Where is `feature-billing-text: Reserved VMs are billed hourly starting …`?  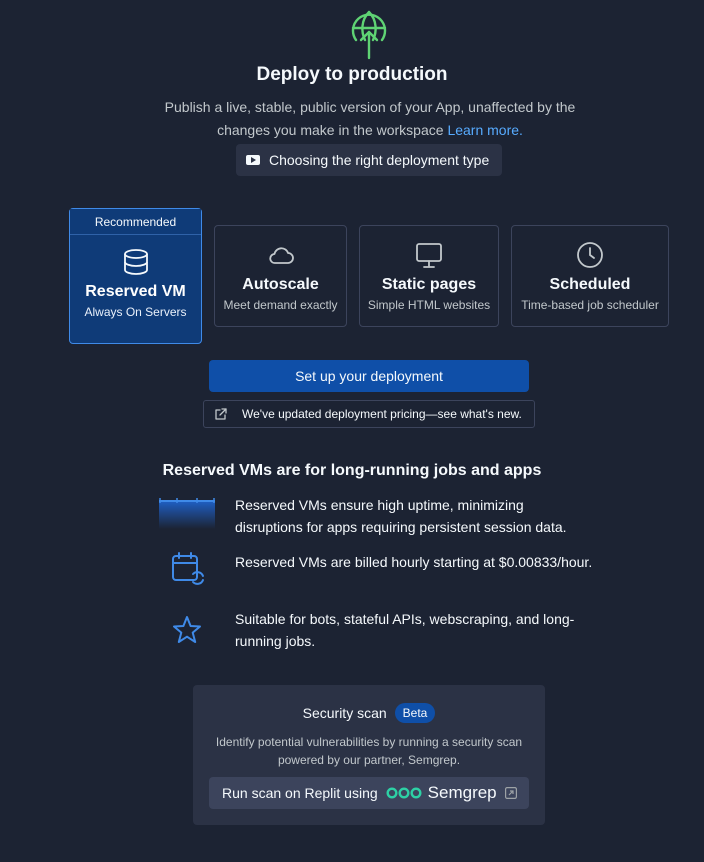
feature-billing-text: Reserved VMs are billed hourly starting … is located at coordinates (414, 562).